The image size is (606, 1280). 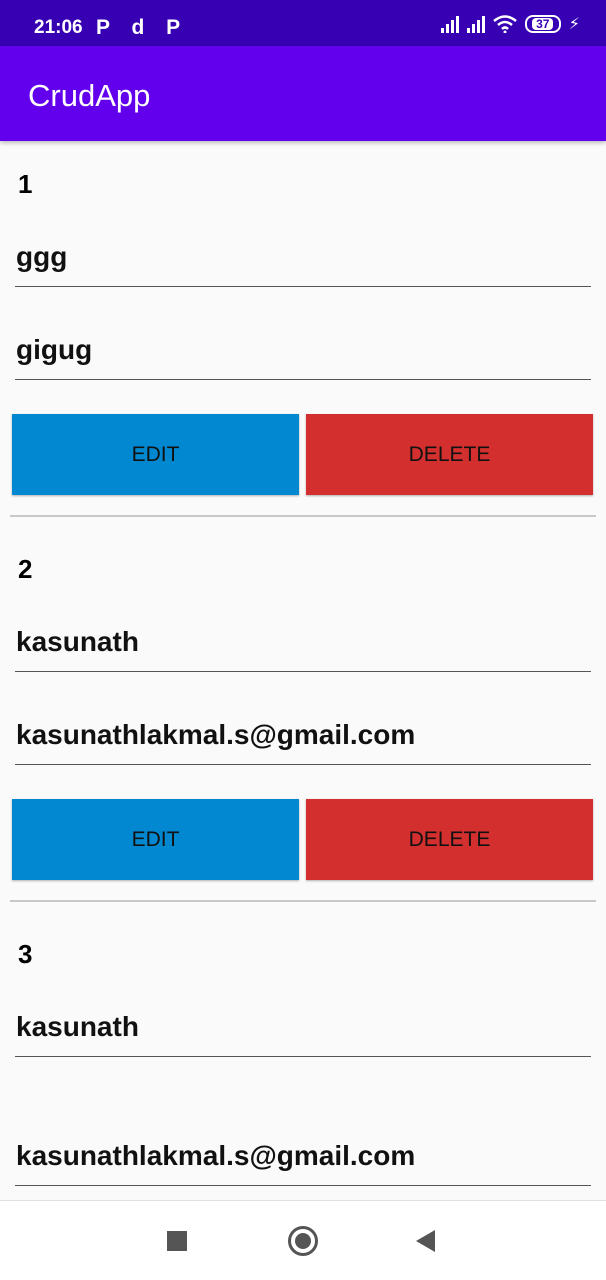 I want to click on battery-icon: 37, so click(x=542, y=24).